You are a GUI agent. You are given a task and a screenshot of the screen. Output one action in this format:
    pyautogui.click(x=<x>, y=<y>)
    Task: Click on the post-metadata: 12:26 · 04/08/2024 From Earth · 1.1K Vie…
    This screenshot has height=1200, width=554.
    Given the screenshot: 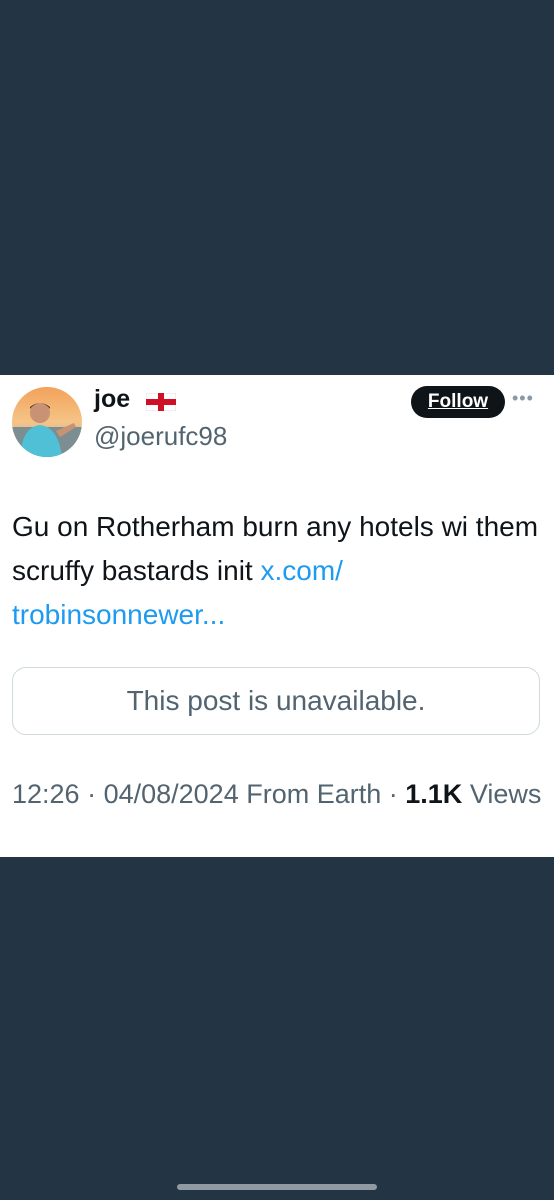 What is the action you would take?
    pyautogui.click(x=277, y=794)
    